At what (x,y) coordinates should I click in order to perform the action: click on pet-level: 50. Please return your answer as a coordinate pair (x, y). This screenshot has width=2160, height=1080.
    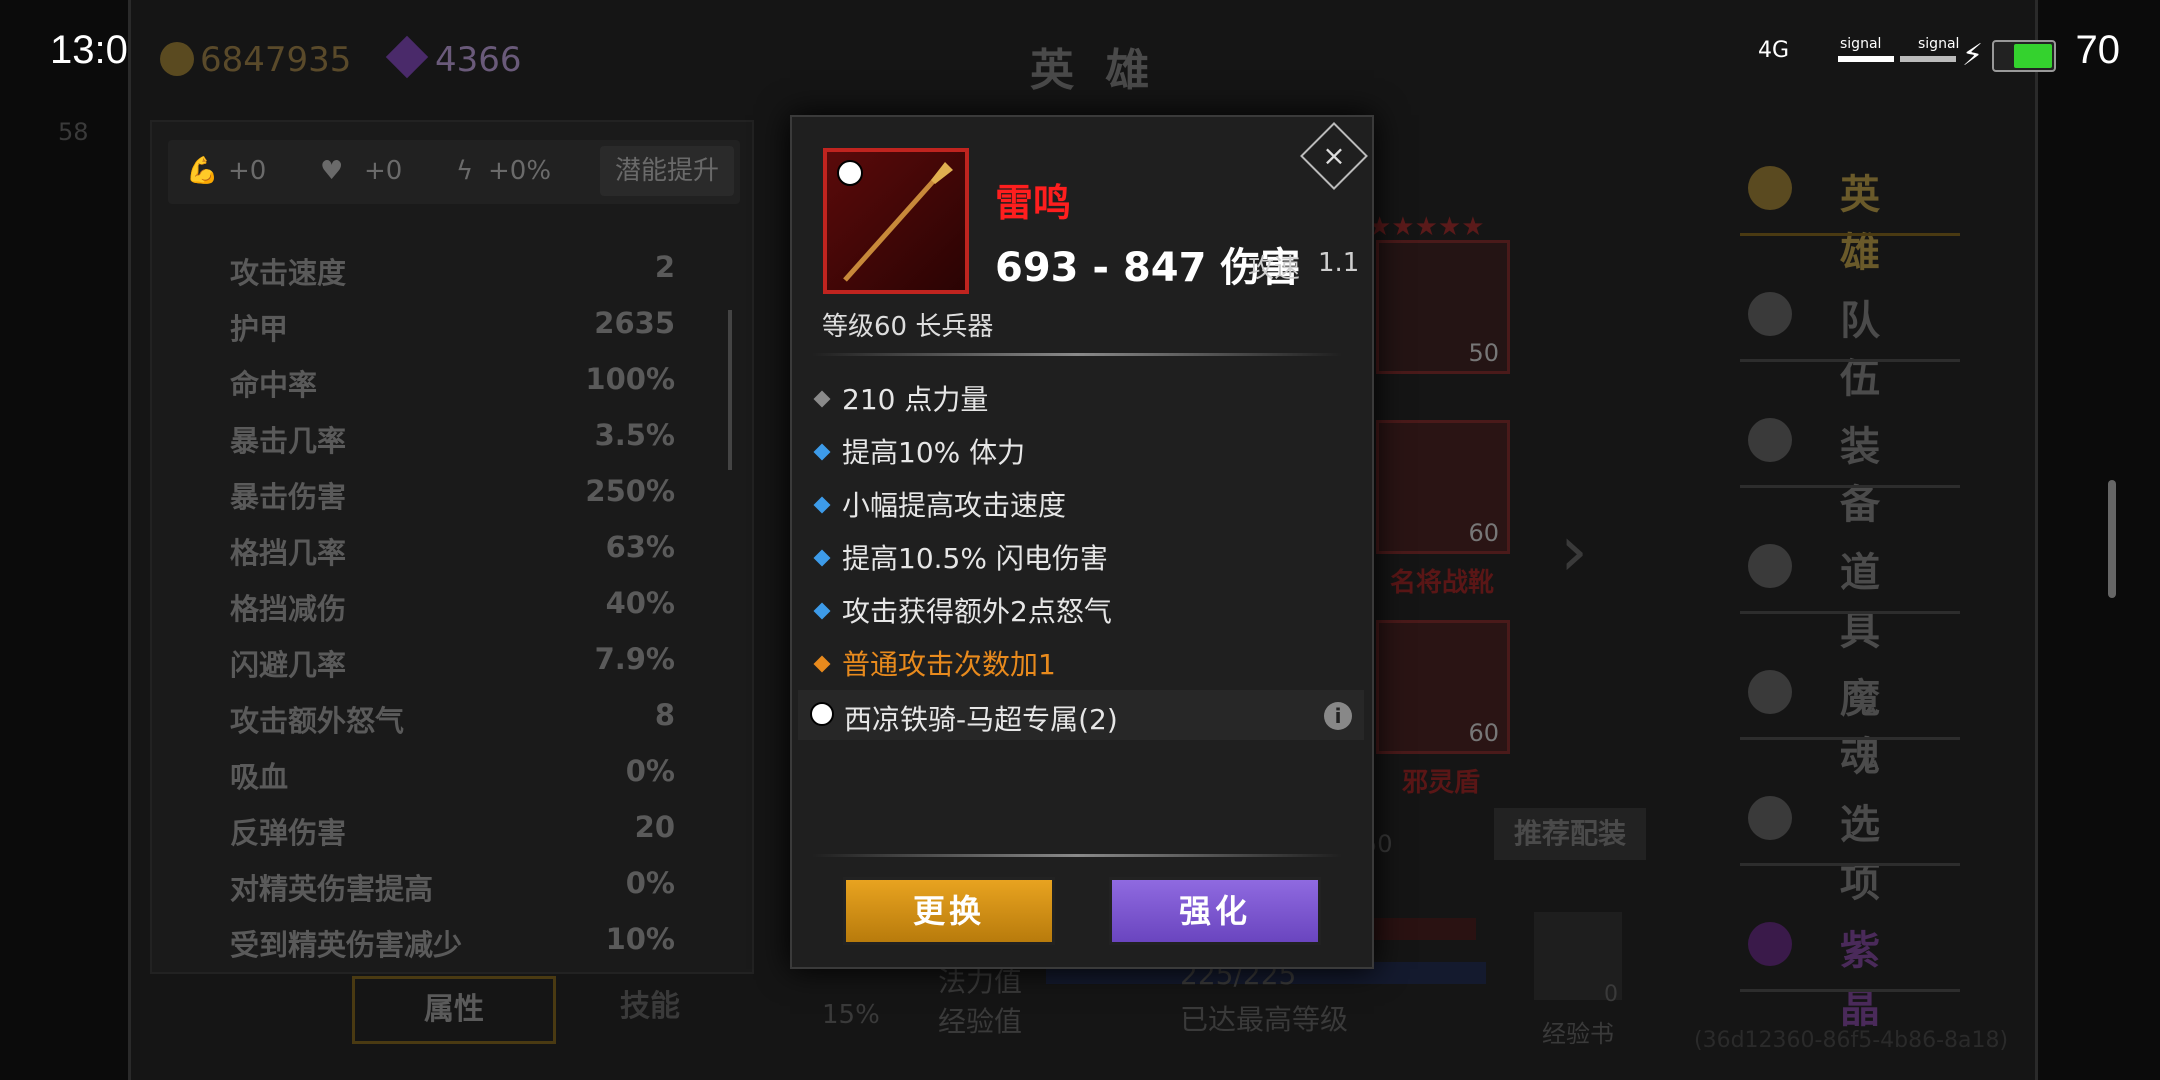
    Looking at the image, I should click on (1483, 353).